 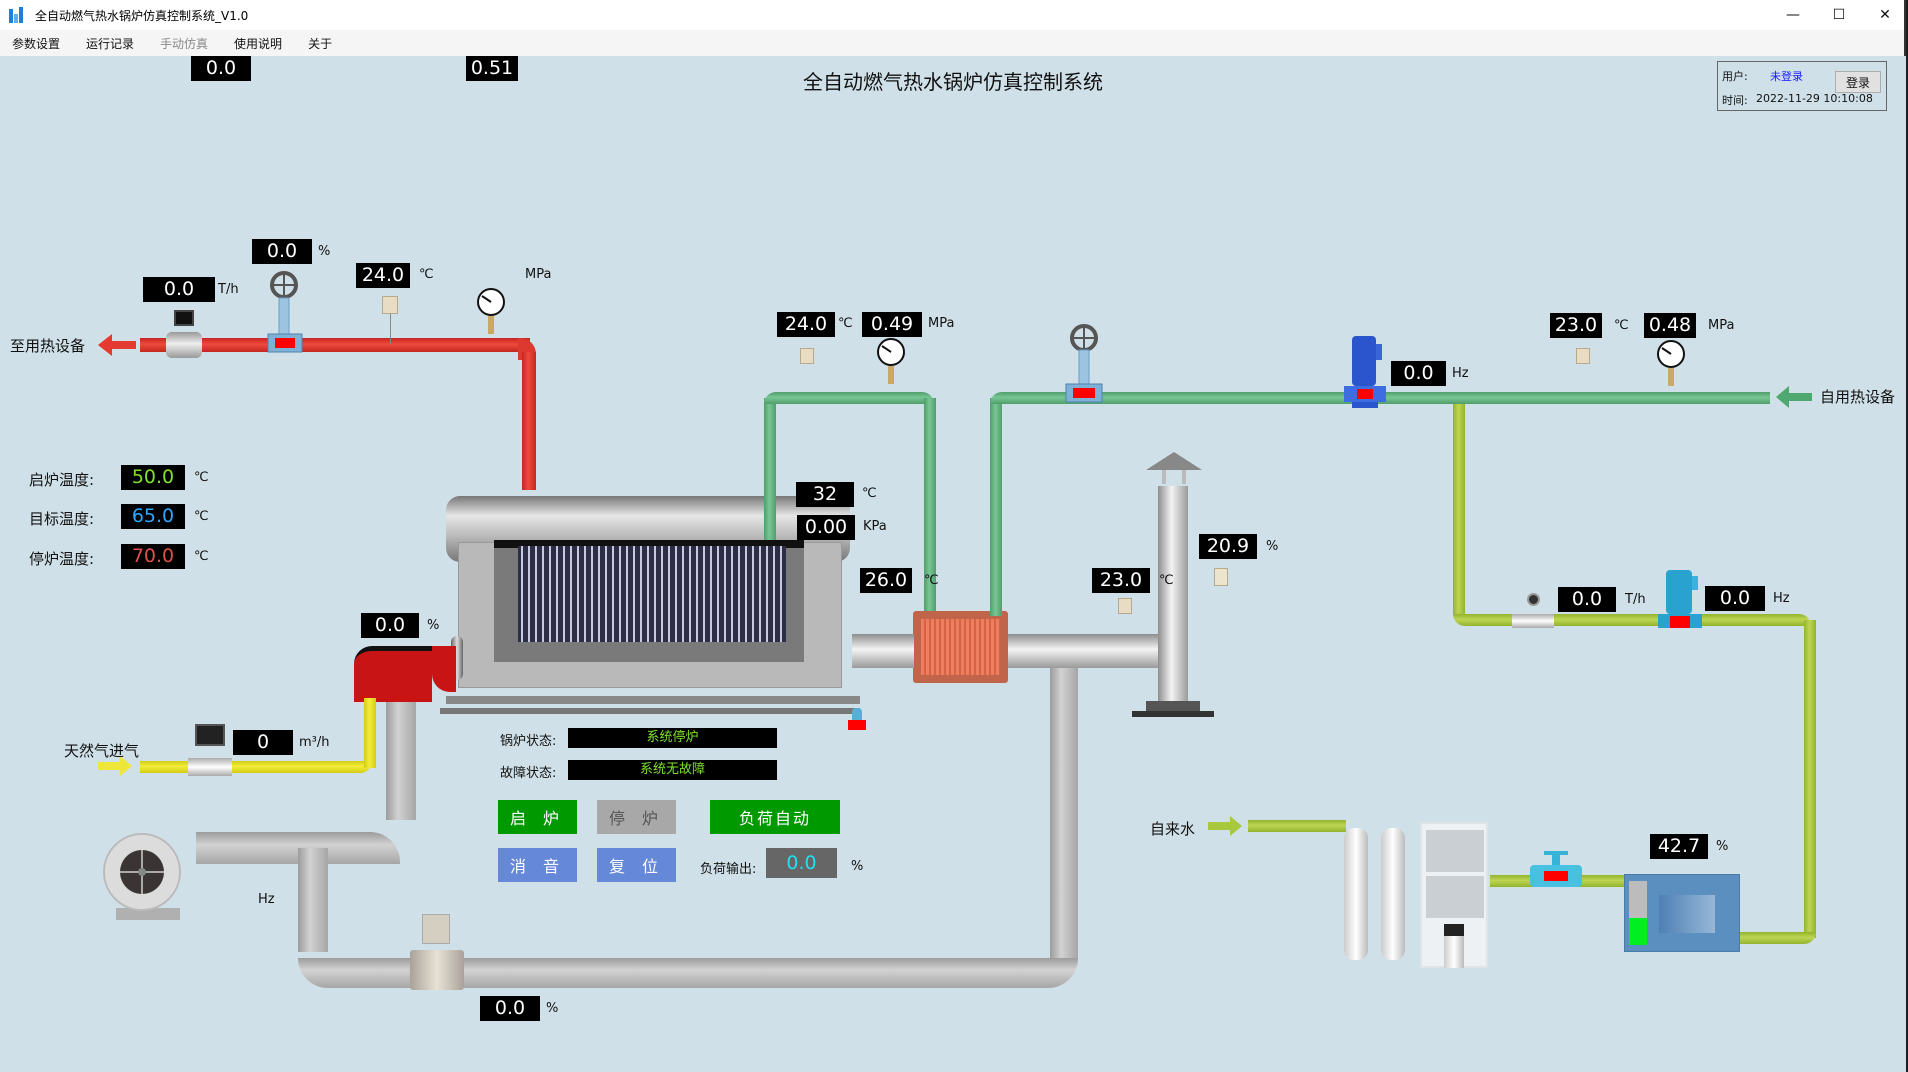 I want to click on burner-damper-display: 0.0, so click(x=390, y=625).